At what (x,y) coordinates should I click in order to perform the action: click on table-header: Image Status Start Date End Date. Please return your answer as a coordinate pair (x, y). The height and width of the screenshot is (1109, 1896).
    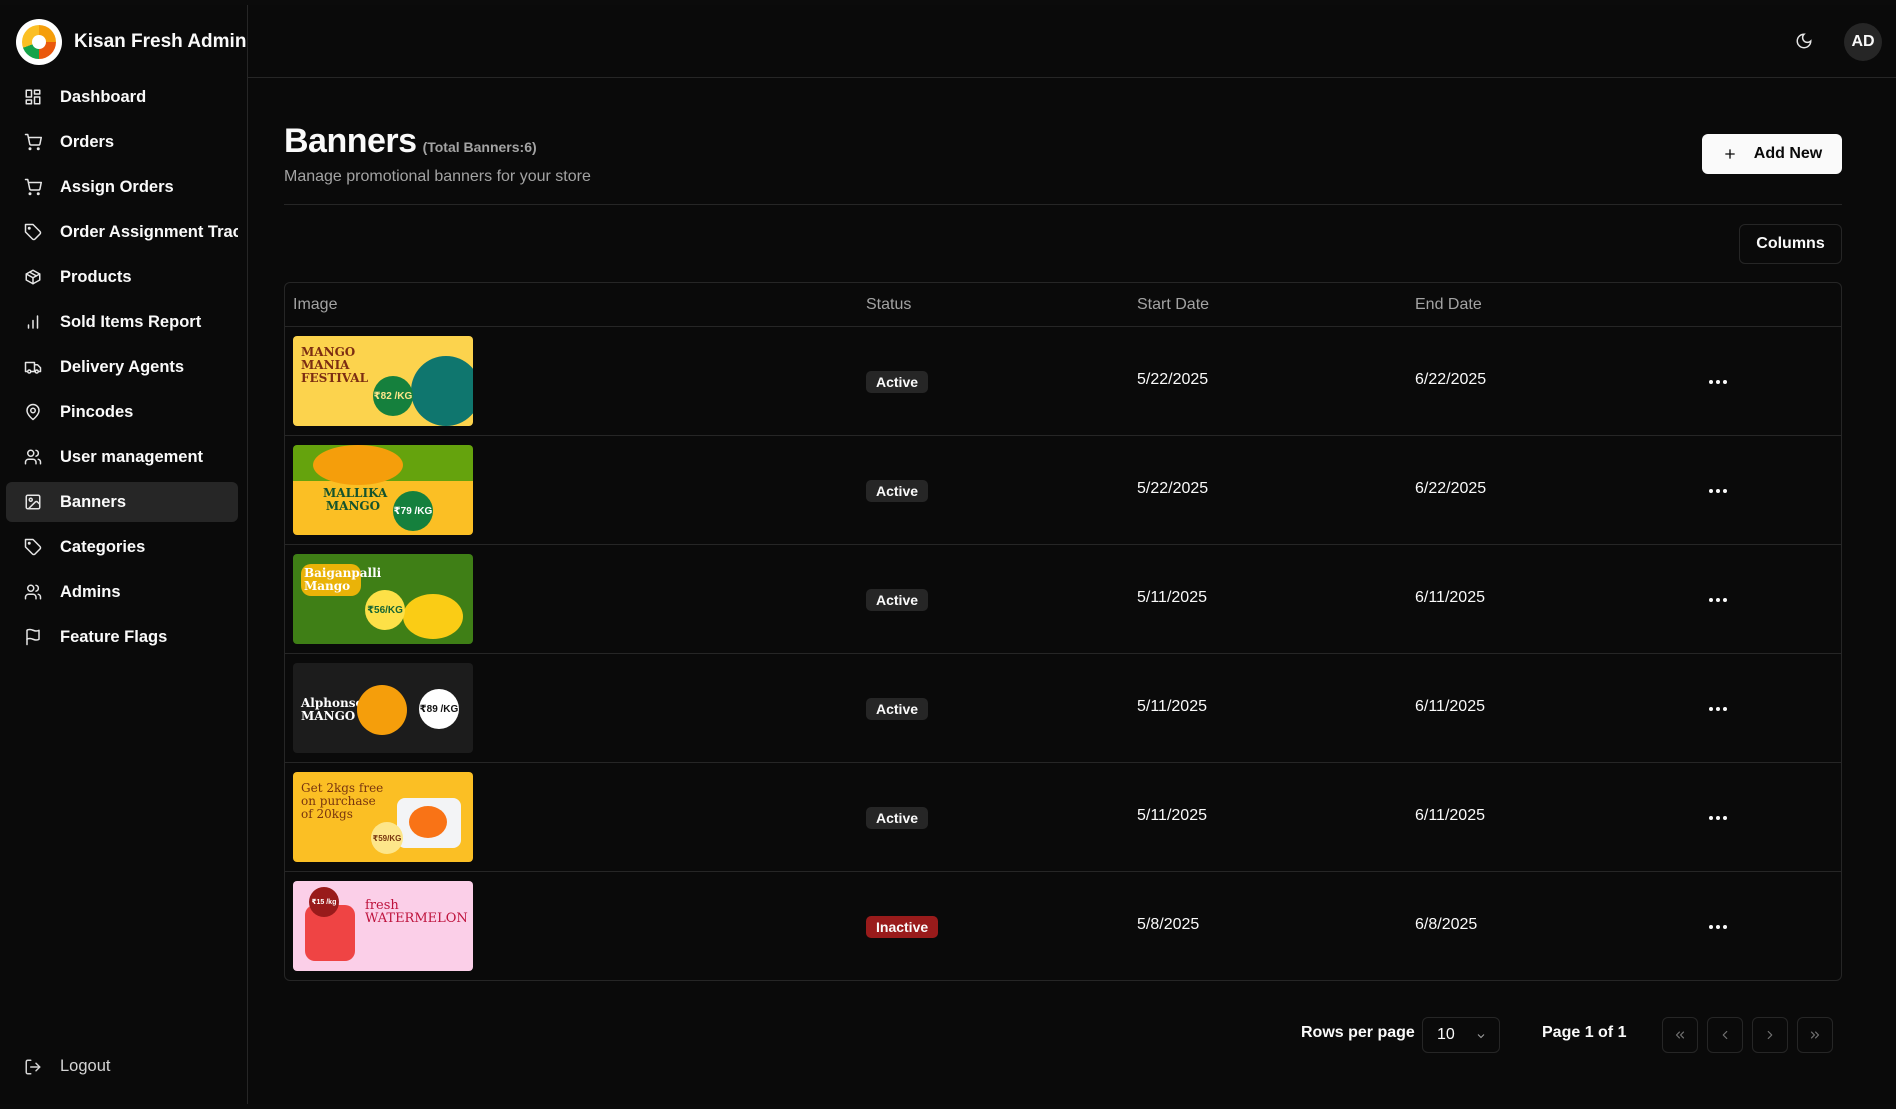
    Looking at the image, I should click on (1063, 305).